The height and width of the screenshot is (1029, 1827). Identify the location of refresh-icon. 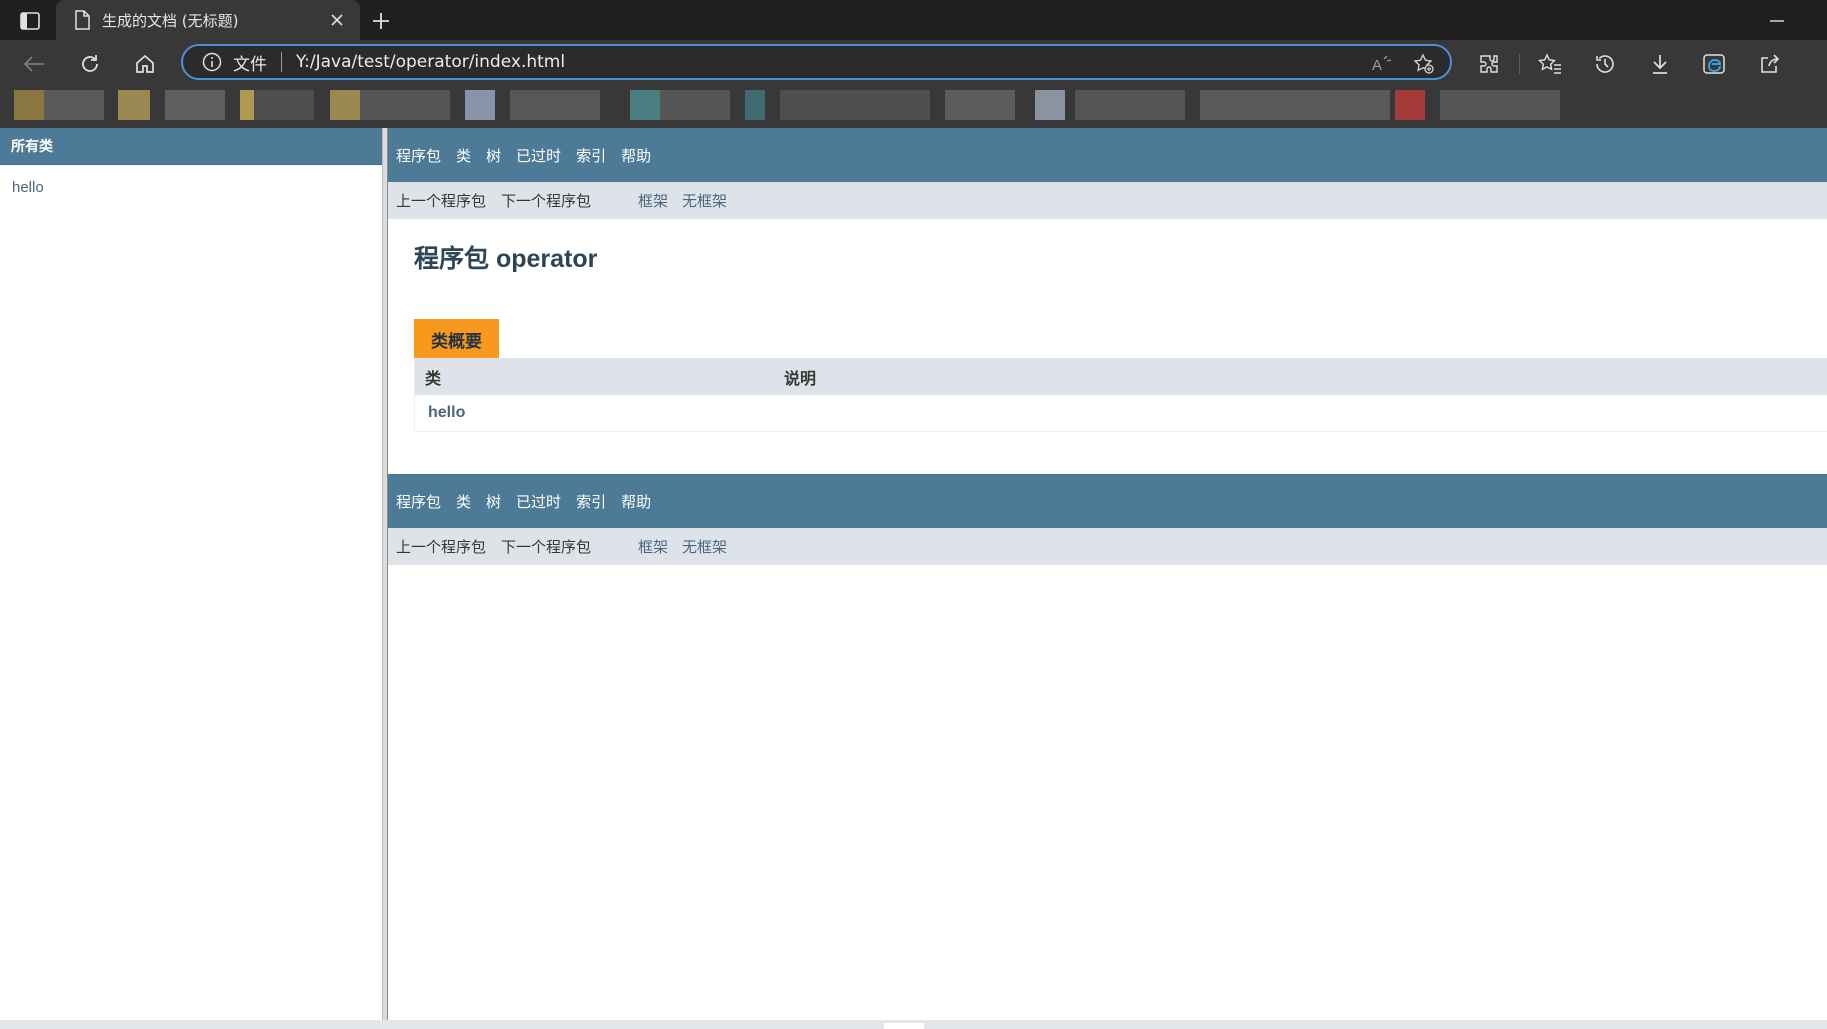
(90, 64).